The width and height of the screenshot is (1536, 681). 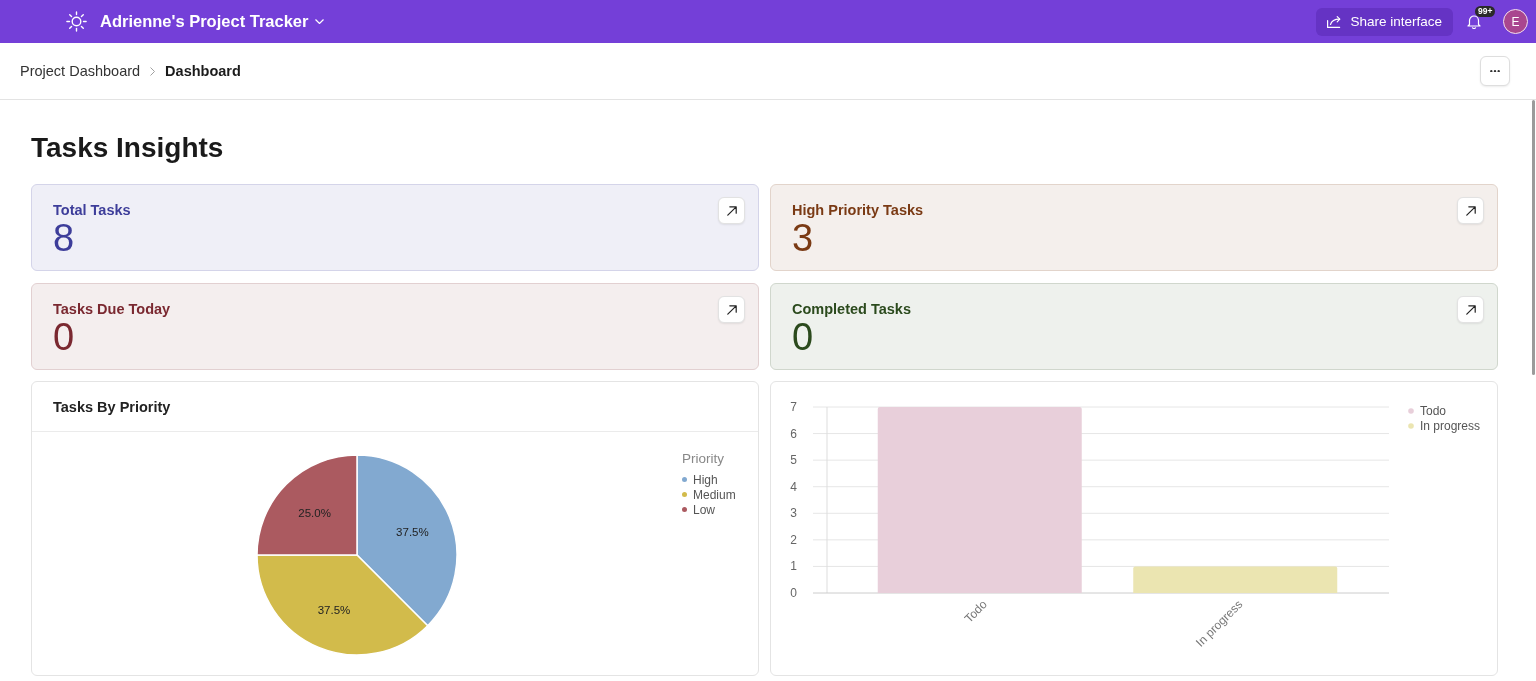 I want to click on axis-label: 5, so click(x=793, y=460).